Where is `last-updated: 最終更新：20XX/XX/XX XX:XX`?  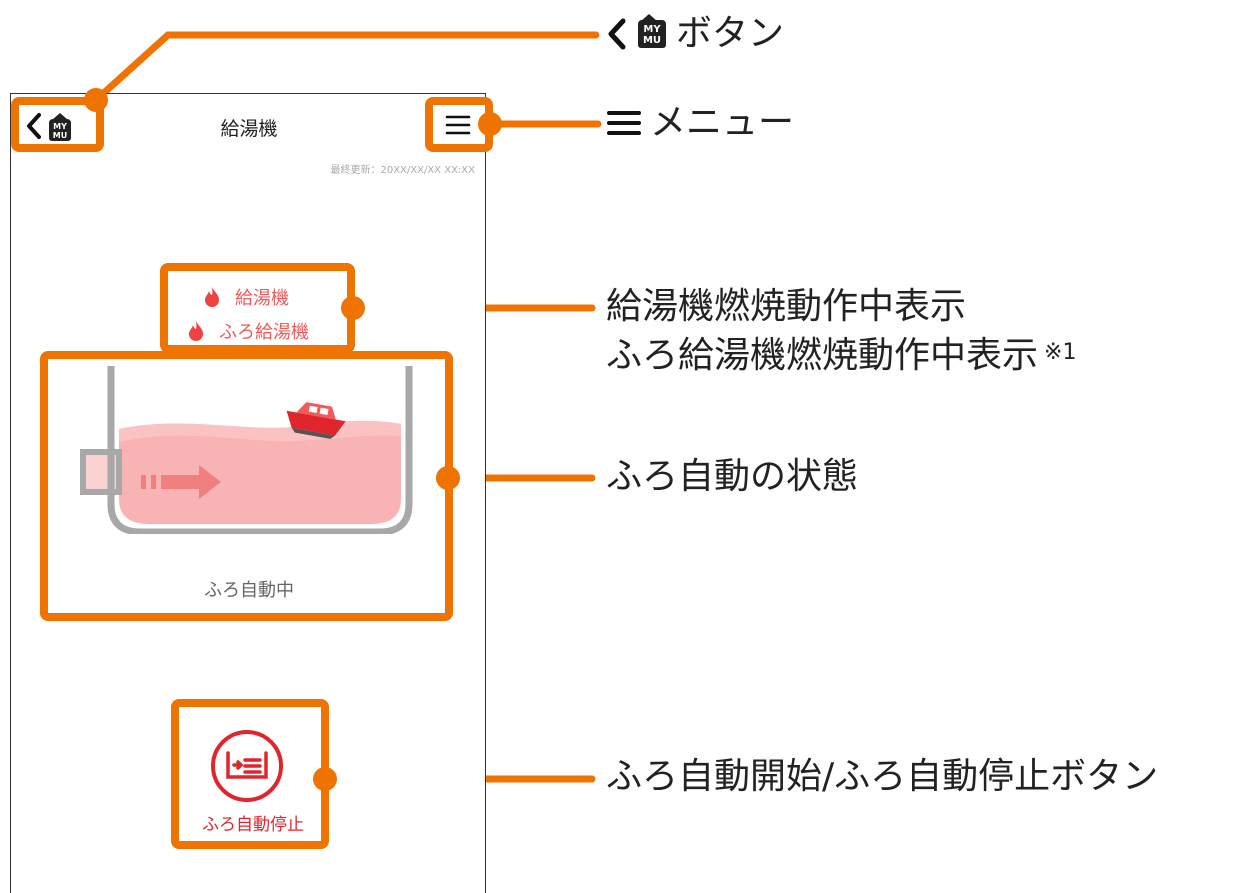 last-updated: 最終更新：20XX/XX/XX XX:XX is located at coordinates (402, 170).